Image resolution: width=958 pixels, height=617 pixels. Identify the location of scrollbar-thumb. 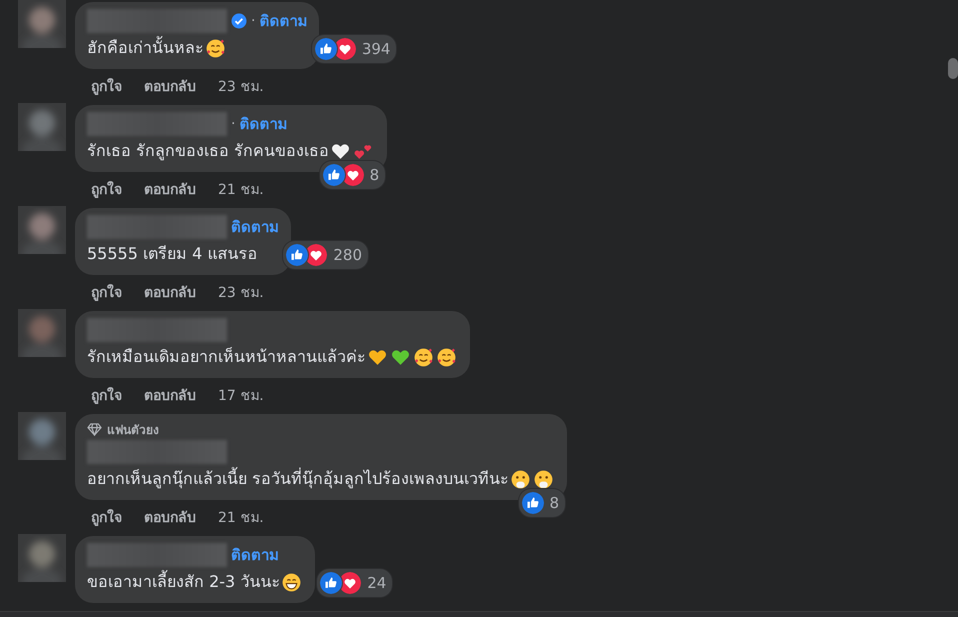
(953, 68).